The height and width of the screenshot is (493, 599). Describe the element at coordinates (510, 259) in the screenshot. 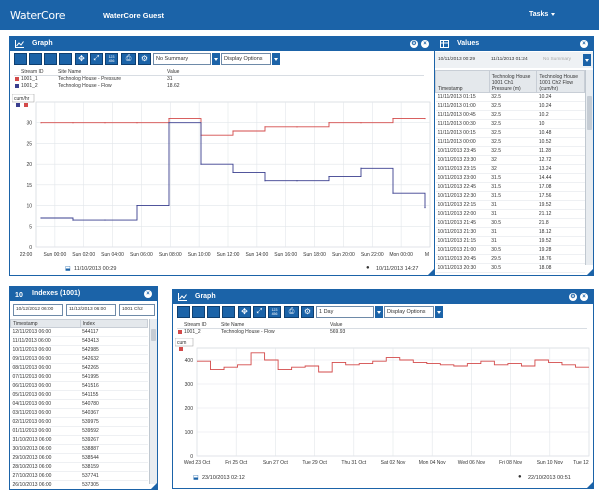

I see `values-row: 10/11/2013 20:45 29.5 18.76` at that location.